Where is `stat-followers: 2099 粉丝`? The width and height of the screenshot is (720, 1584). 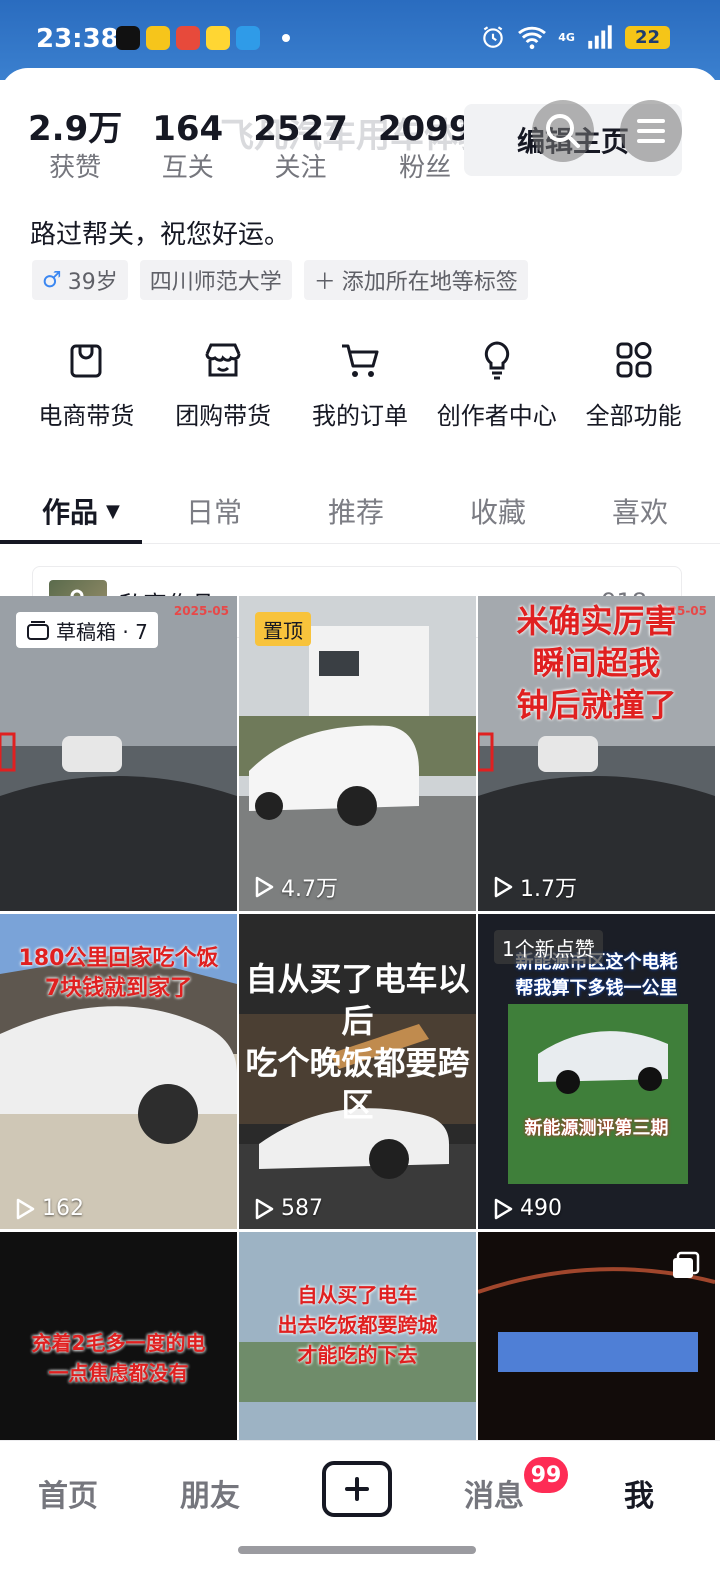 stat-followers: 2099 粉丝 is located at coordinates (425, 147).